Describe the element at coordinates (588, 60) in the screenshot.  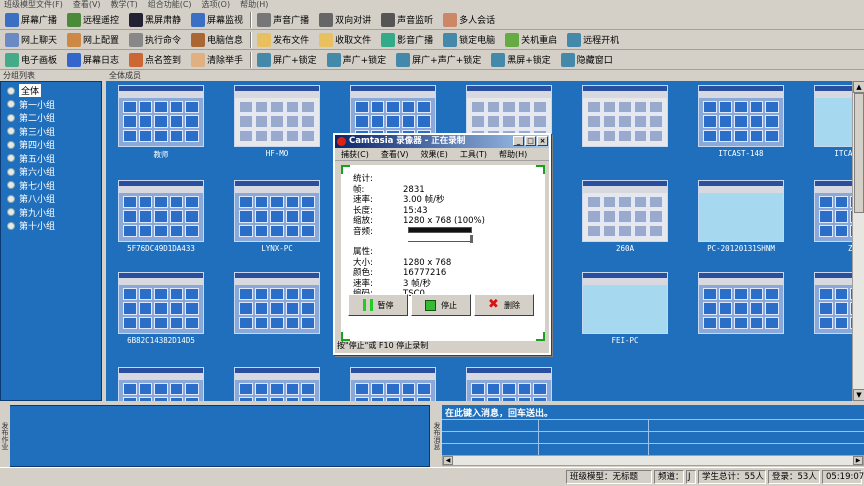
I see `toolbar-button-hide-window: 隐藏窗口` at that location.